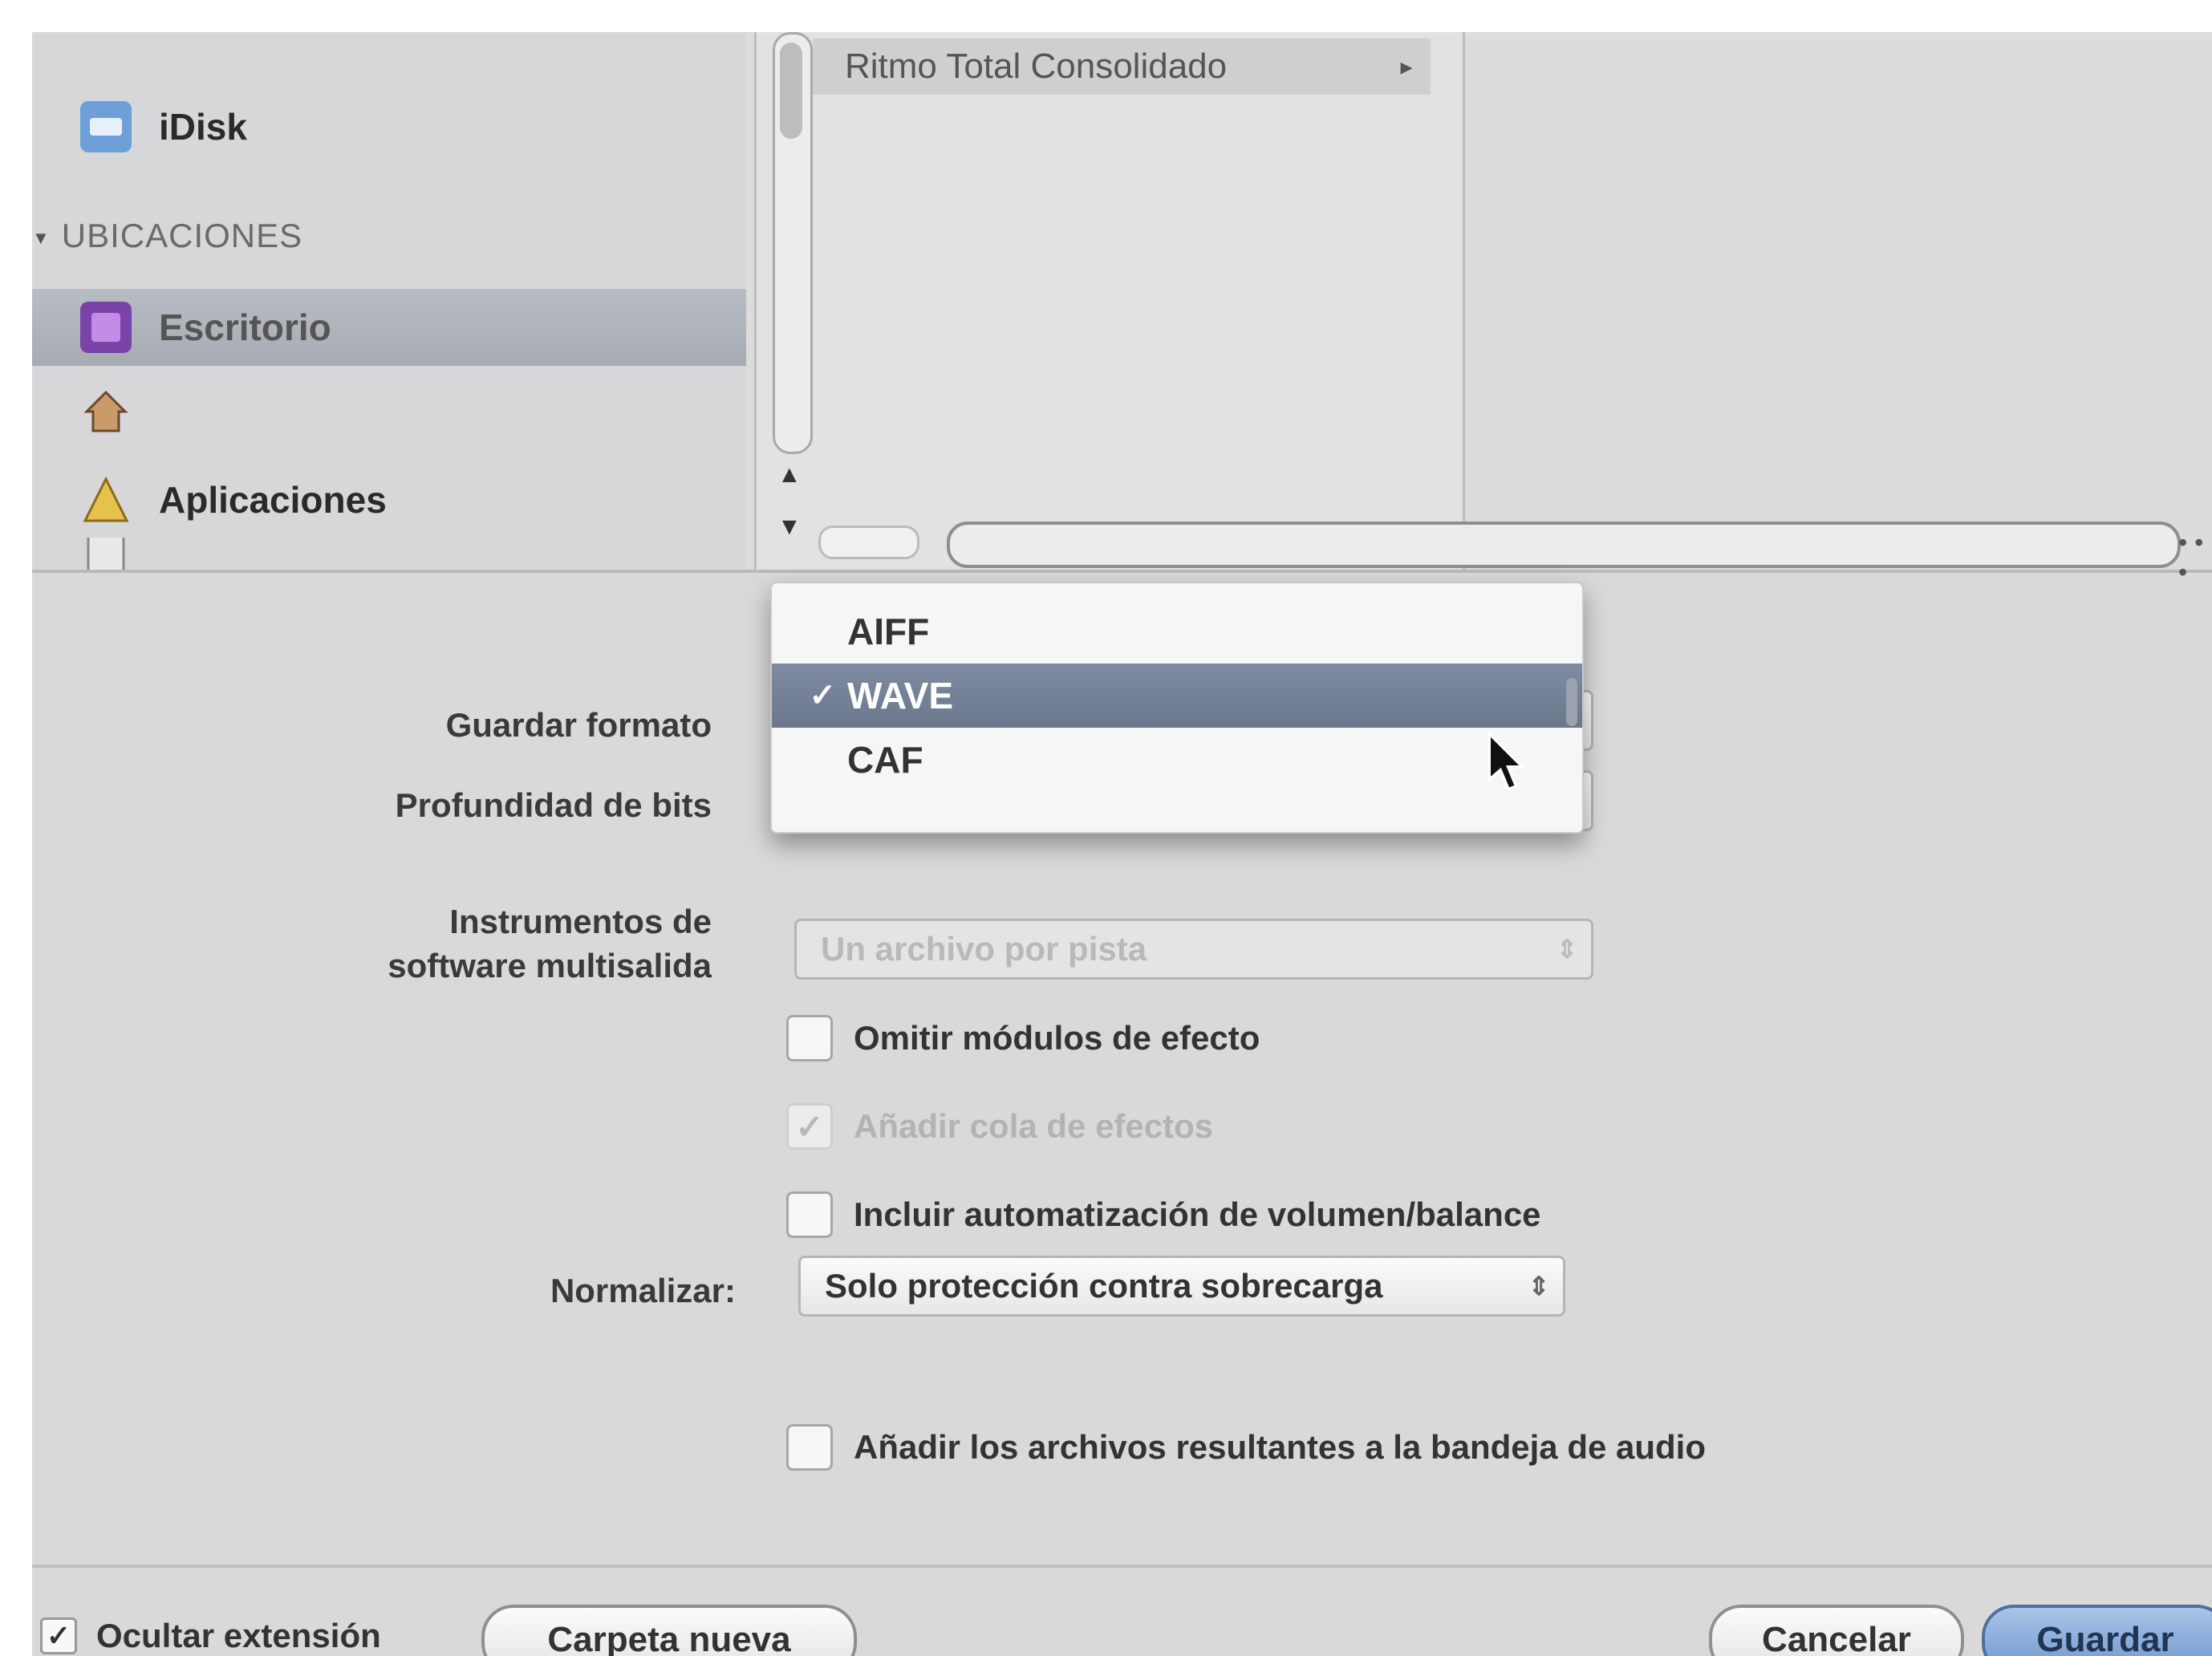 The width and height of the screenshot is (2212, 1656). Describe the element at coordinates (389, 126) in the screenshot. I see `sidebar-item-idisk: iDisk` at that location.